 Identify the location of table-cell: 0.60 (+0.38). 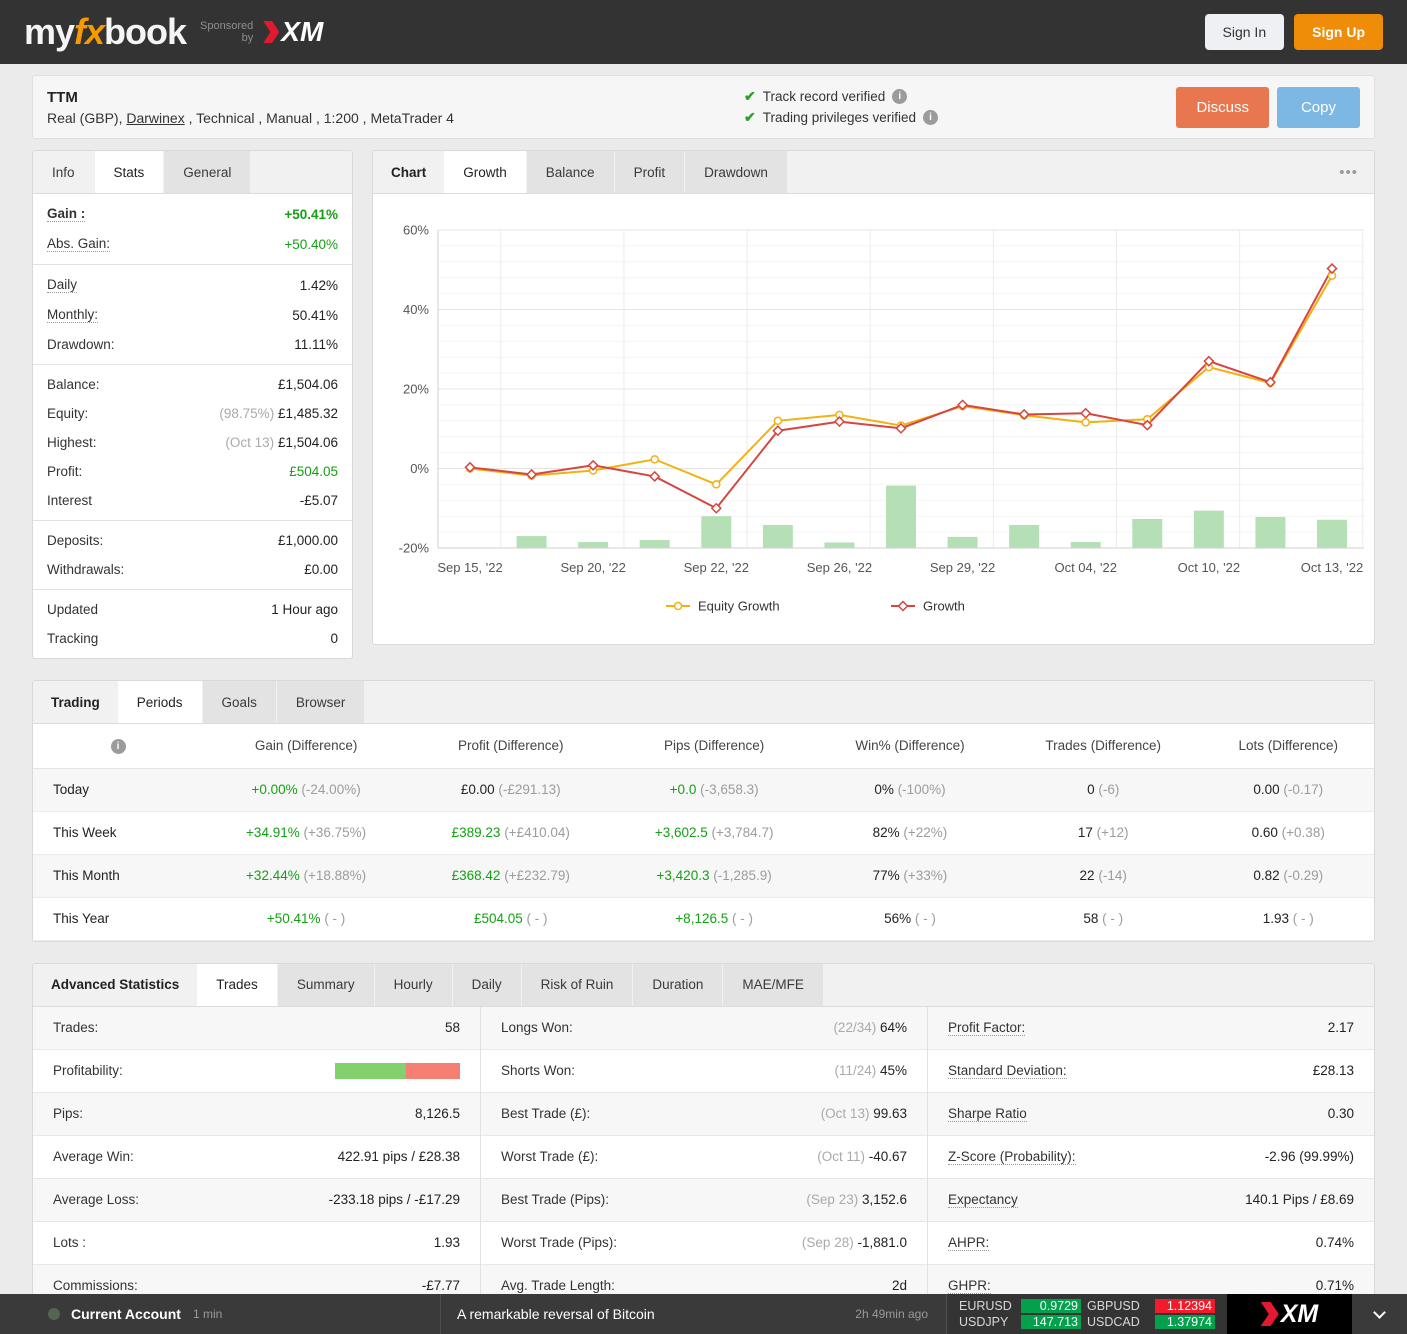
(1288, 832).